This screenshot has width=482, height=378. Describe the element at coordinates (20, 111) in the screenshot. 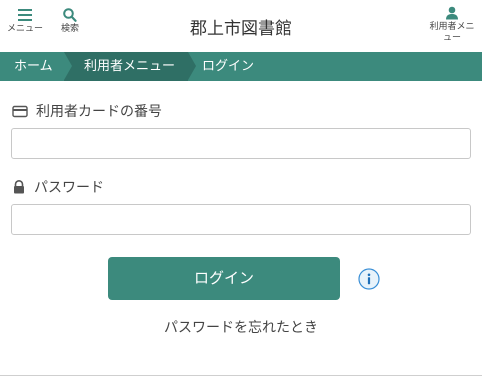

I see `credit-card-icon` at that location.